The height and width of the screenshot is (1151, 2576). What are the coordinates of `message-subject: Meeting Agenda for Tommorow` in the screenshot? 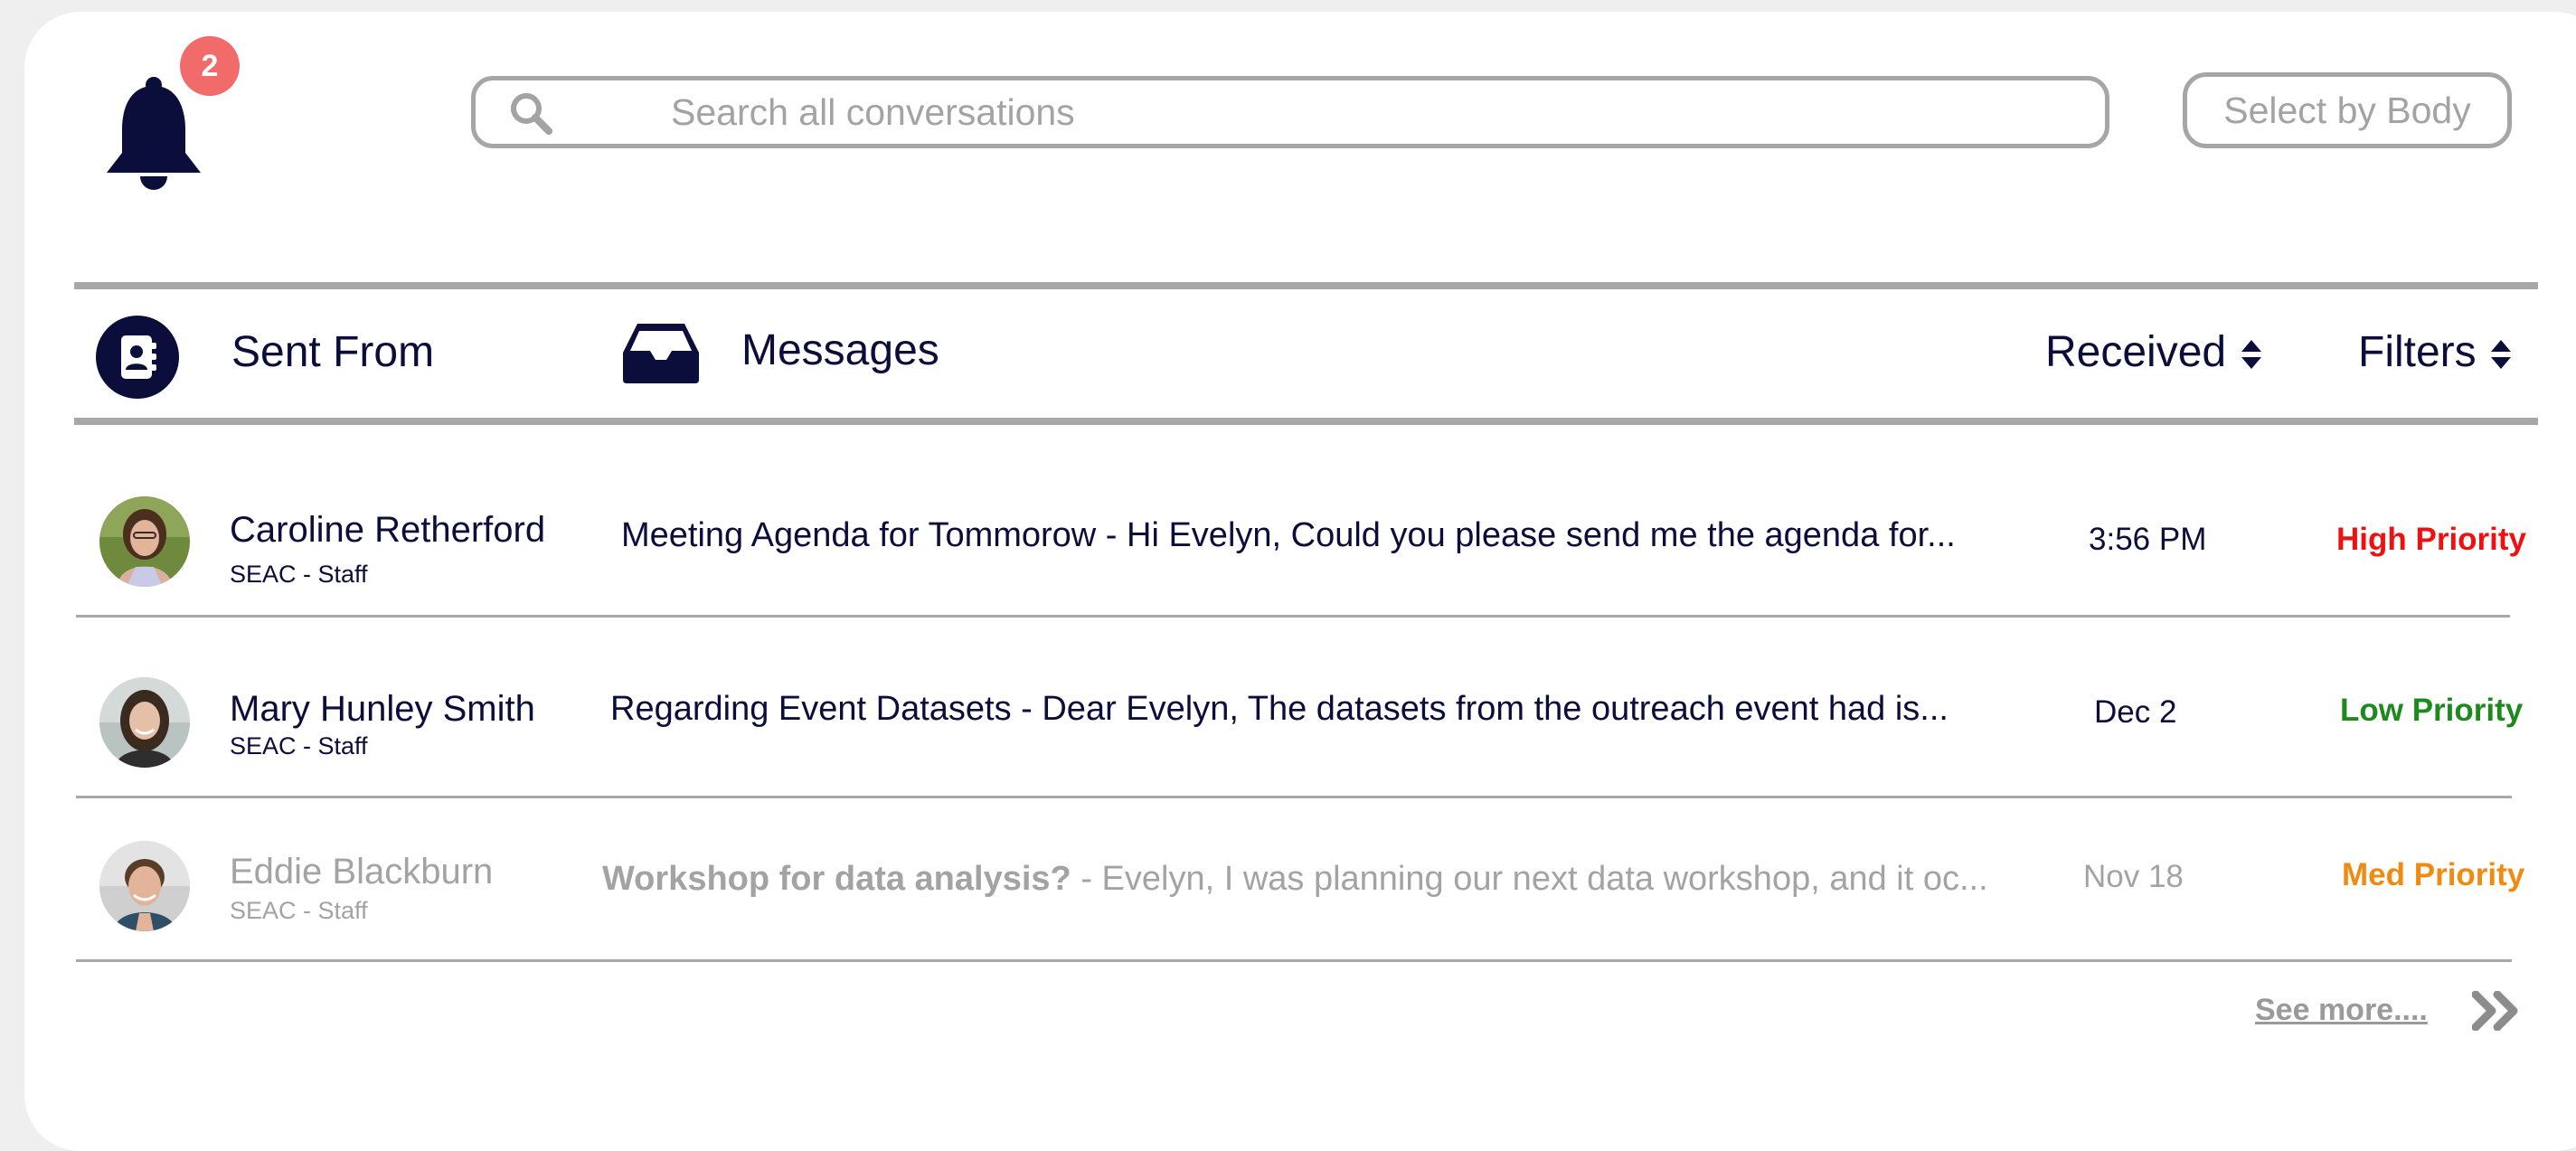 It's located at (859, 535).